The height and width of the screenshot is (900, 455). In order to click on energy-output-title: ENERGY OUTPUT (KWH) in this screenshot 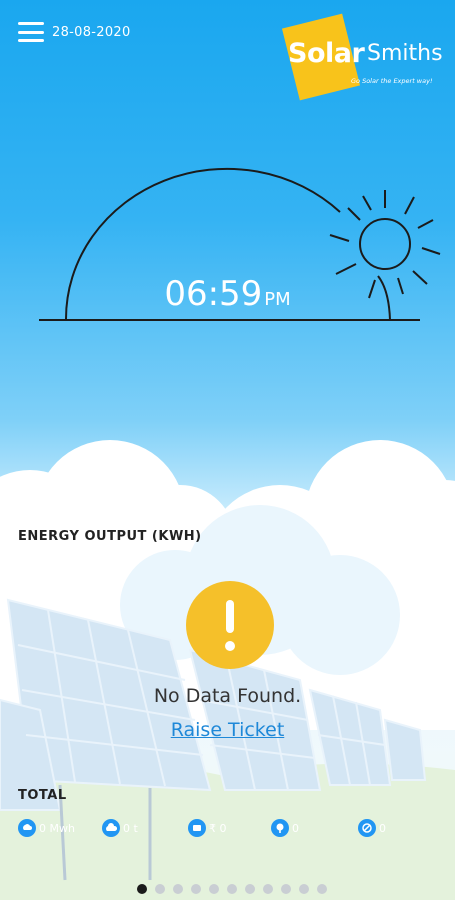, I will do `click(110, 536)`.